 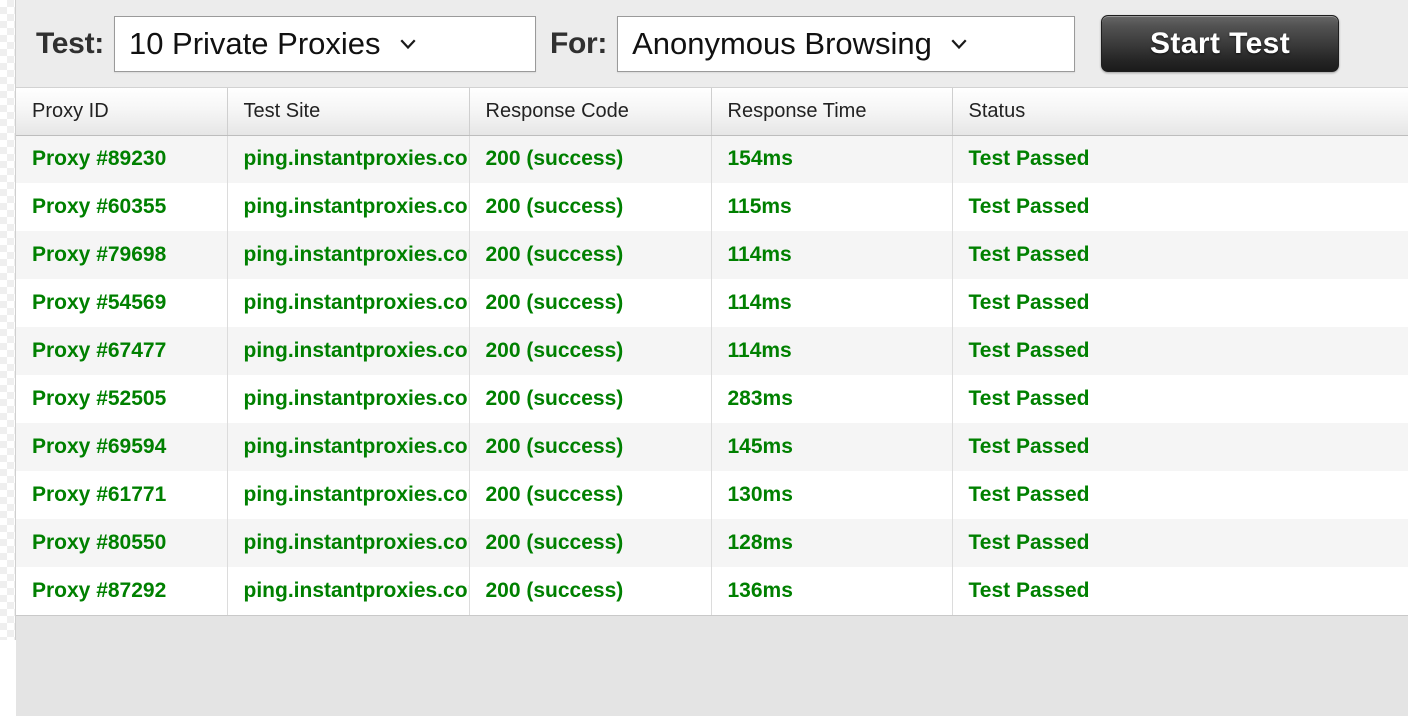 I want to click on column-header-response-time: Response Time, so click(x=832, y=112).